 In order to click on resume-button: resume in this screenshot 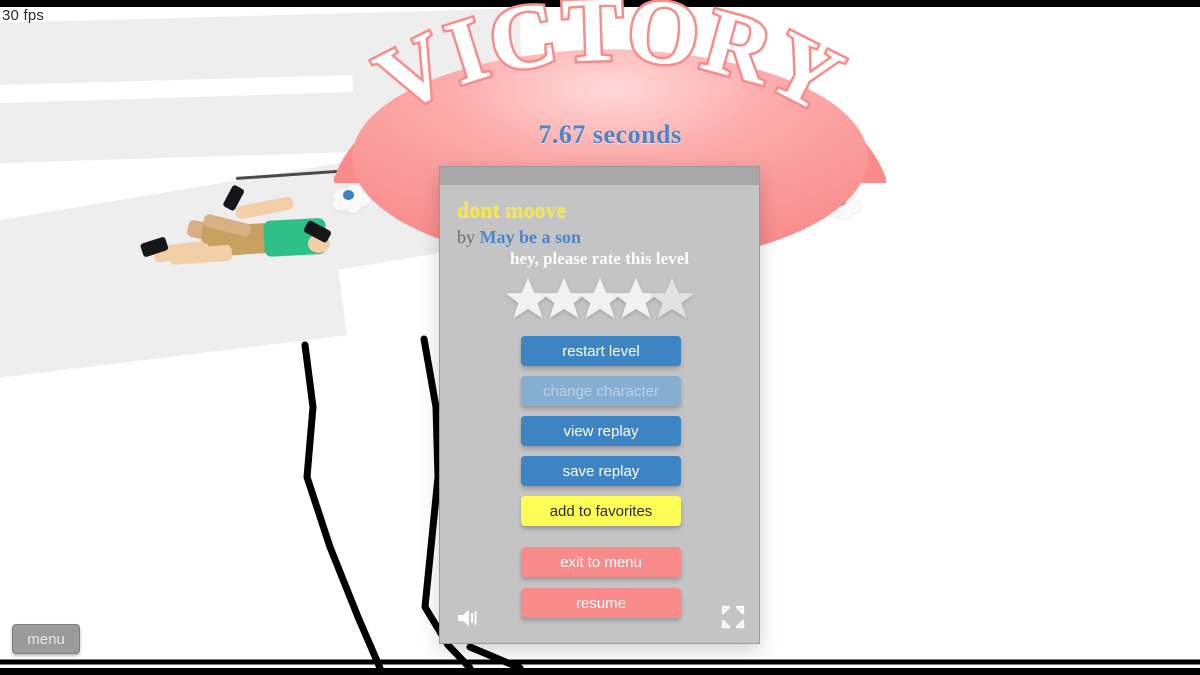, I will do `click(601, 603)`.